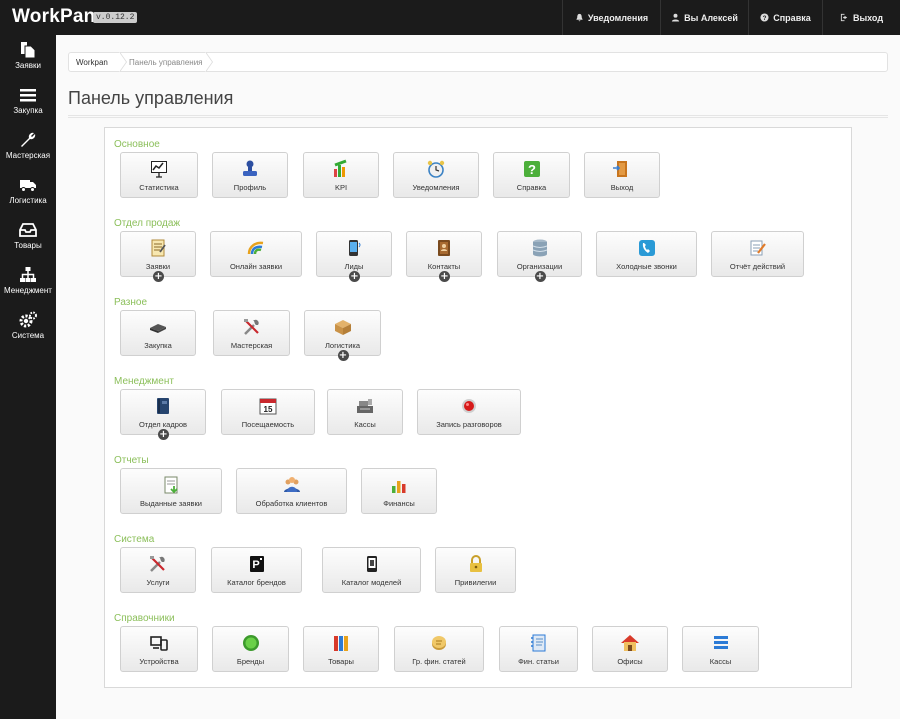 This screenshot has height=719, width=900. I want to click on dashboard-tile: Выход, so click(622, 175).